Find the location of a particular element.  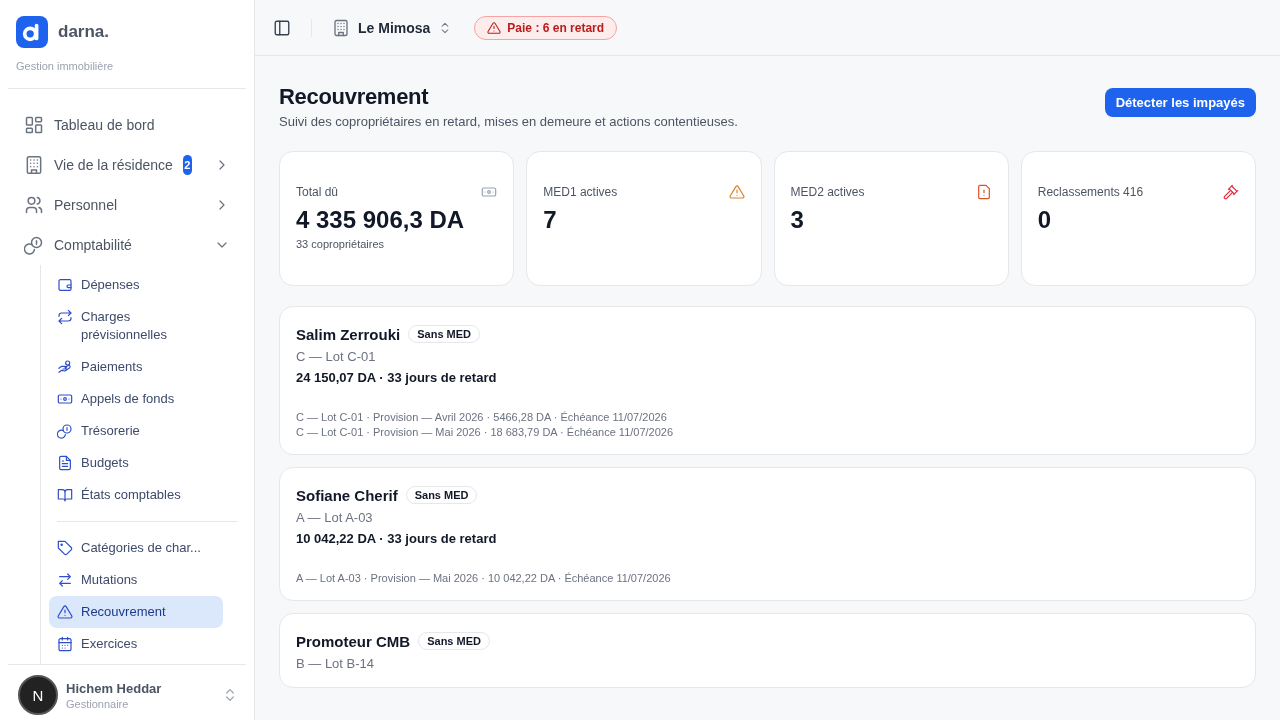

sidebar-toggle-icon is located at coordinates (282, 27).